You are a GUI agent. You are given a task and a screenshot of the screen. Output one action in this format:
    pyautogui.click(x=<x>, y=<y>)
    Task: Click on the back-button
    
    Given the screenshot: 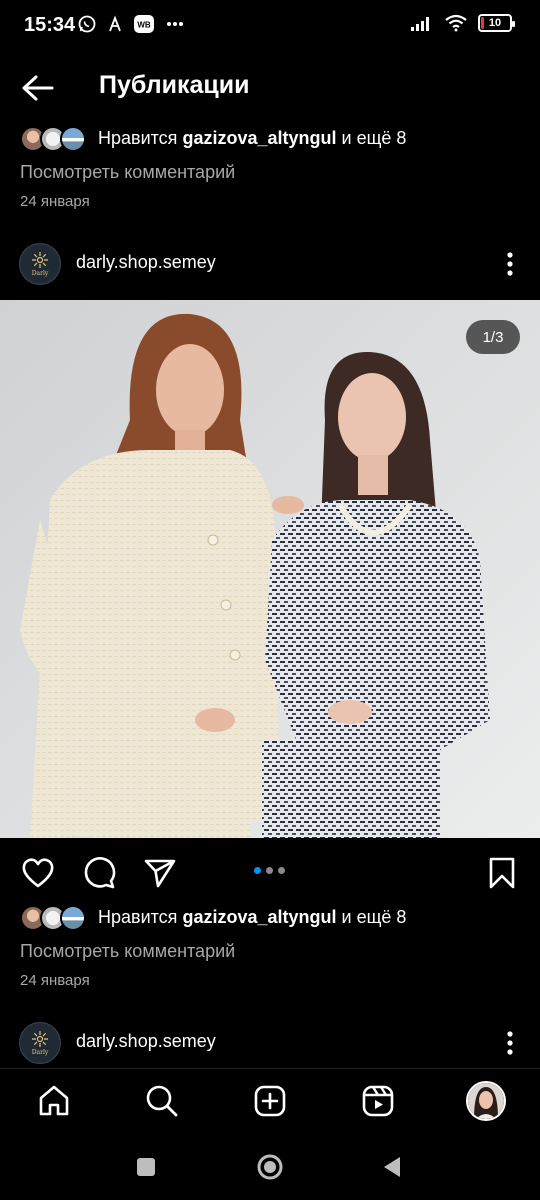 What is the action you would take?
    pyautogui.click(x=38, y=88)
    